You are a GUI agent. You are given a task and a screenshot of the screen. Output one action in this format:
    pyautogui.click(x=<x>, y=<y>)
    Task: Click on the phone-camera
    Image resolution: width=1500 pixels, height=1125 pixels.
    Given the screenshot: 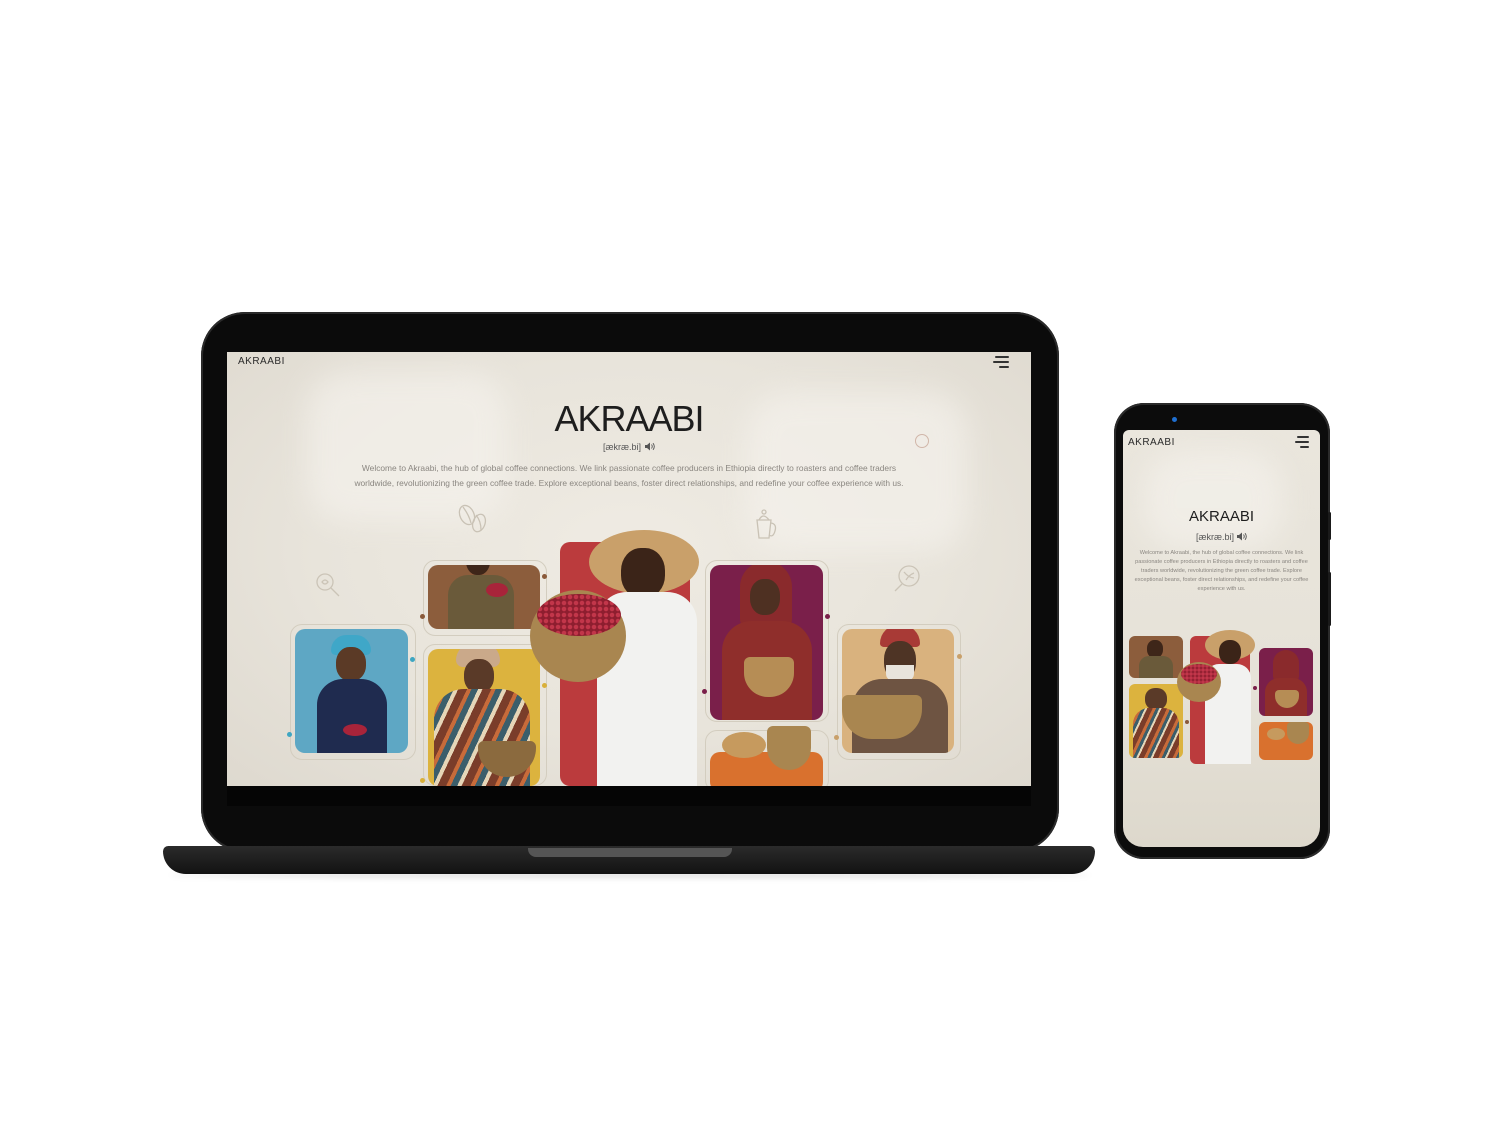 What is the action you would take?
    pyautogui.click(x=1174, y=419)
    